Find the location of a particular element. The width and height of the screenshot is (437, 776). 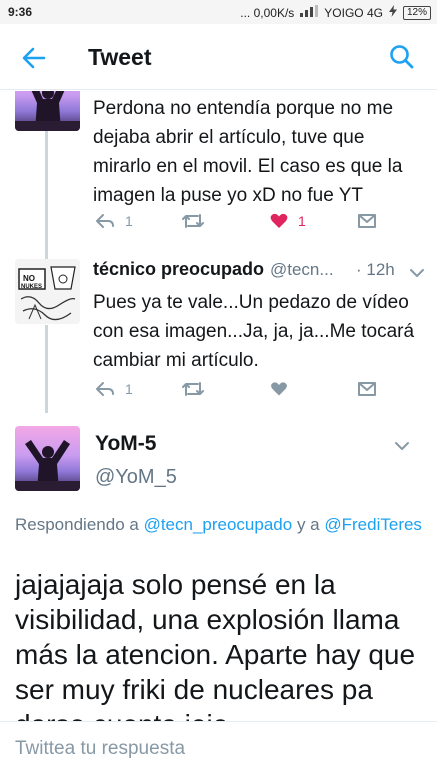

arrow-left-icon is located at coordinates (34, 58).